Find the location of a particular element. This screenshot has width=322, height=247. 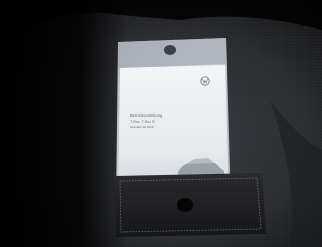

manual-edition: Ausgabe 06.2018 is located at coordinates (142, 127).